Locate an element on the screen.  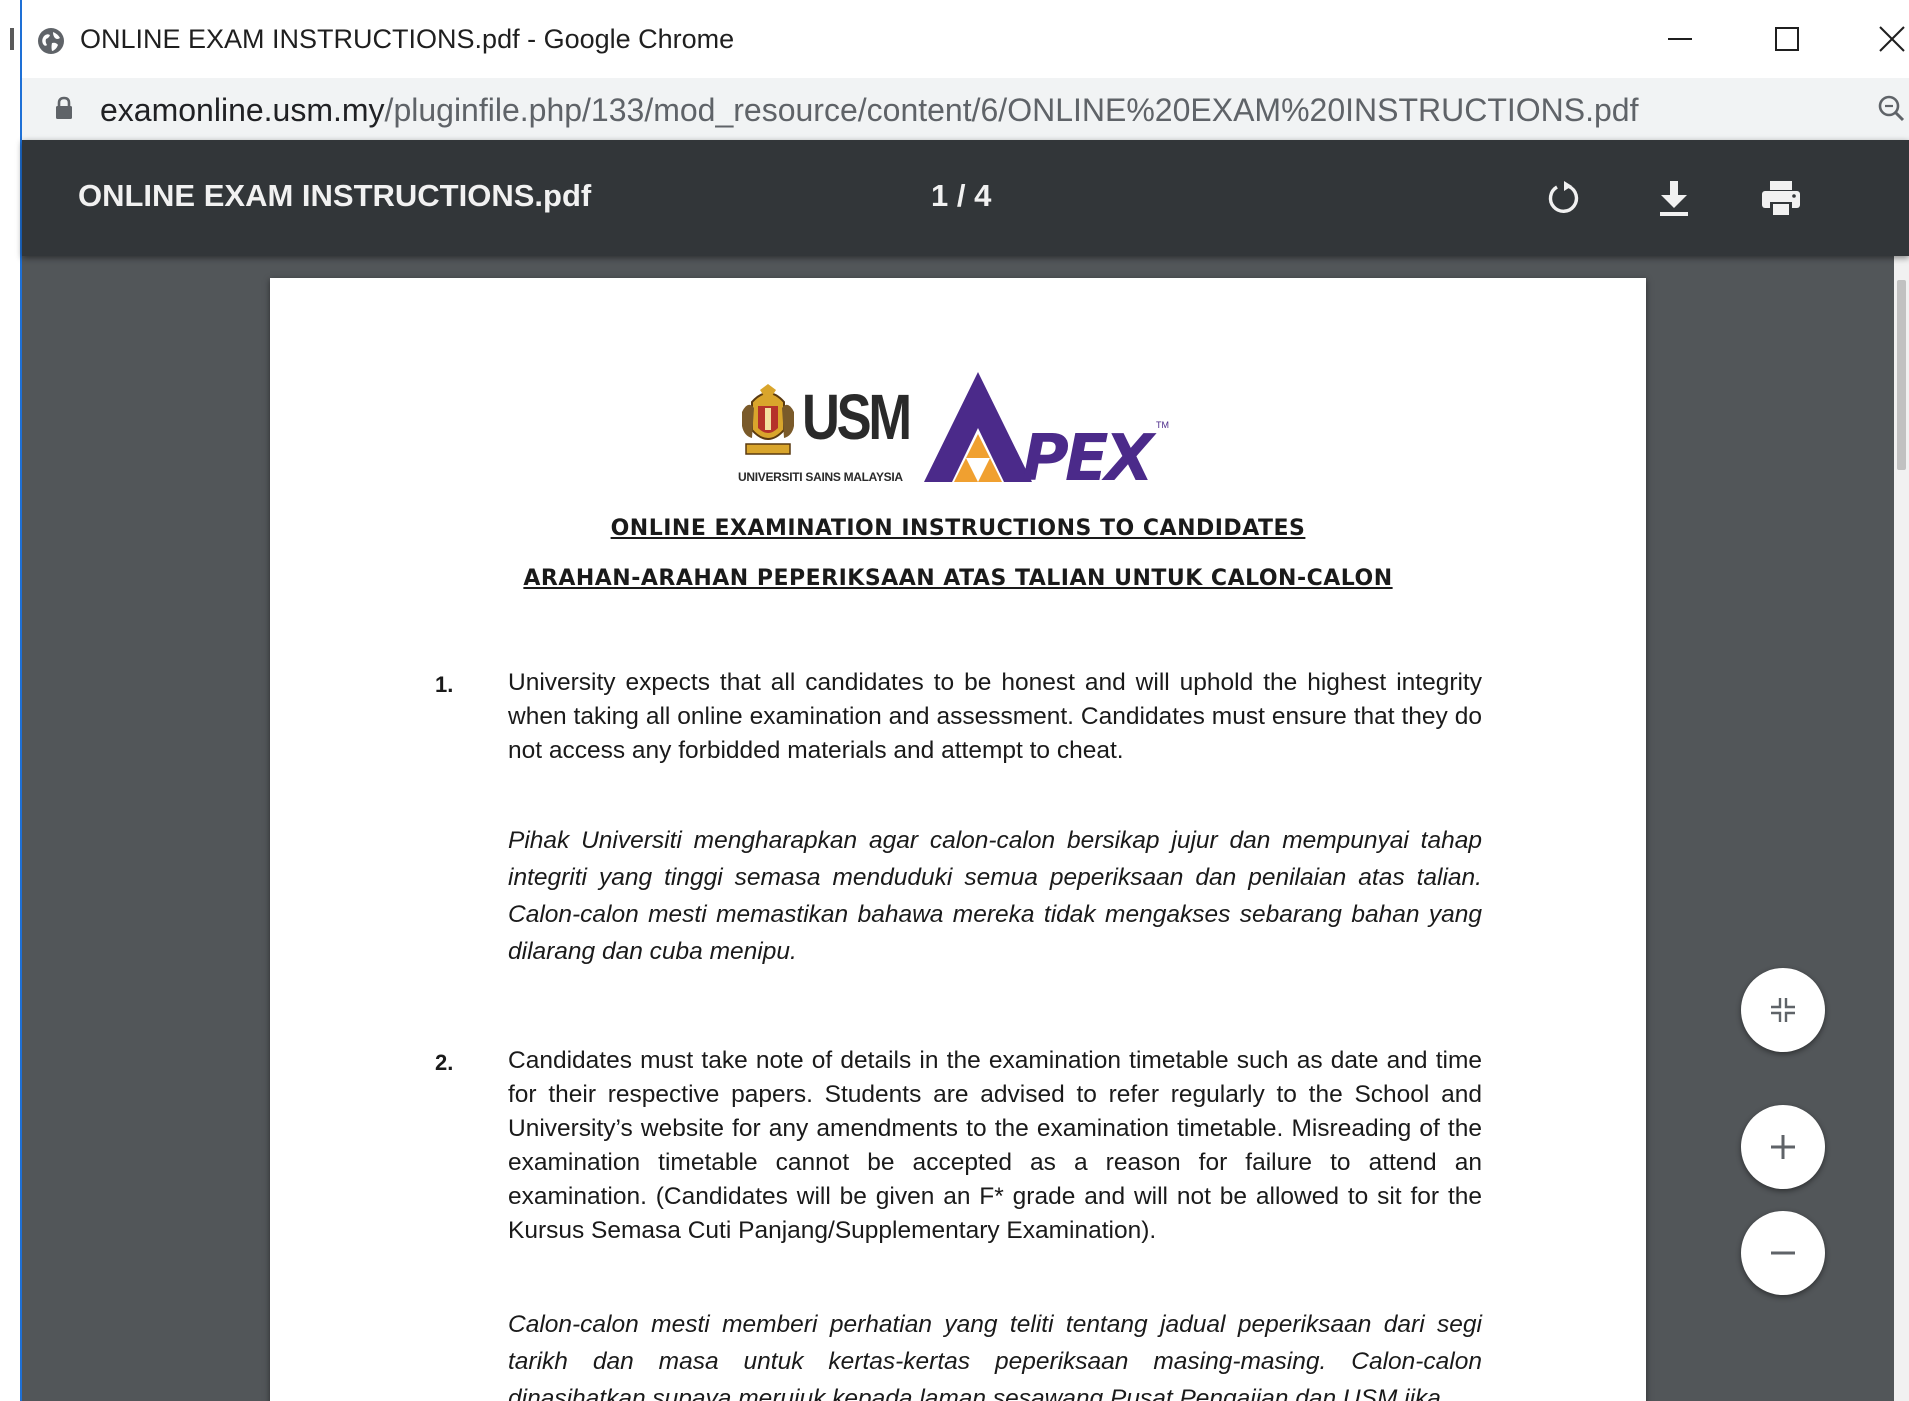
url-host: examonline.usm.my is located at coordinates (242, 110).